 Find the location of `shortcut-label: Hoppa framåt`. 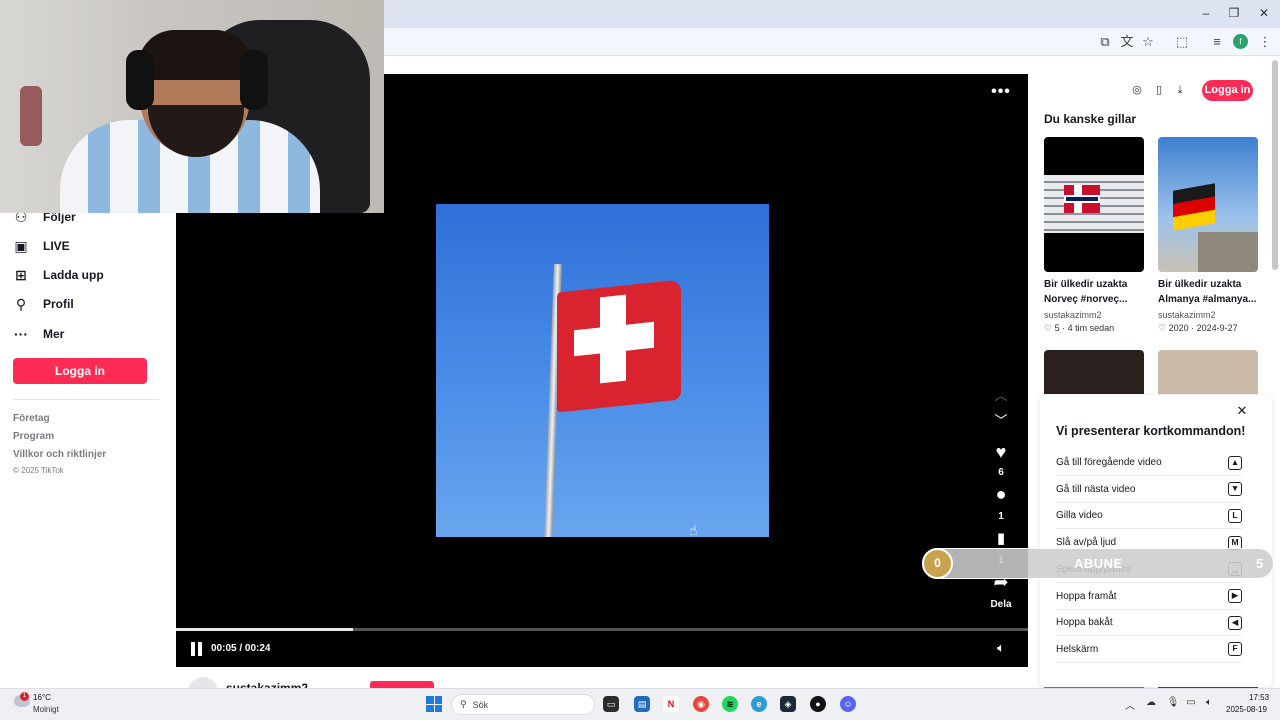

shortcut-label: Hoppa framåt is located at coordinates (1086, 596).